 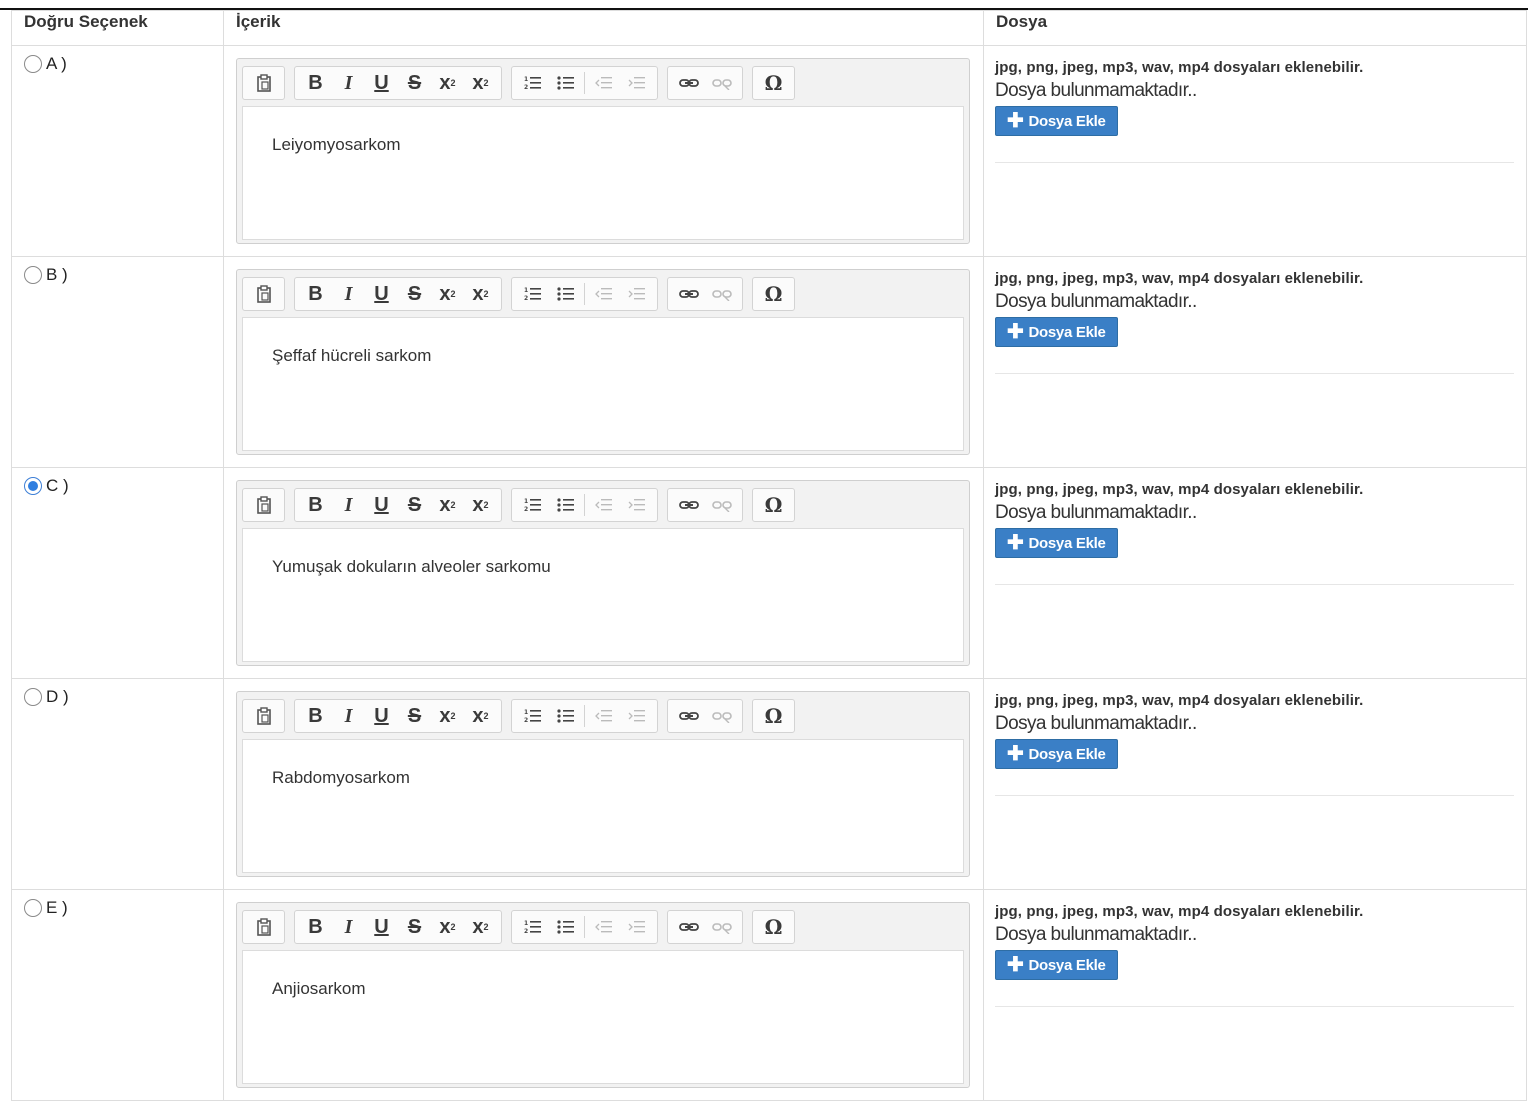 I want to click on link-group, so click(x=705, y=927).